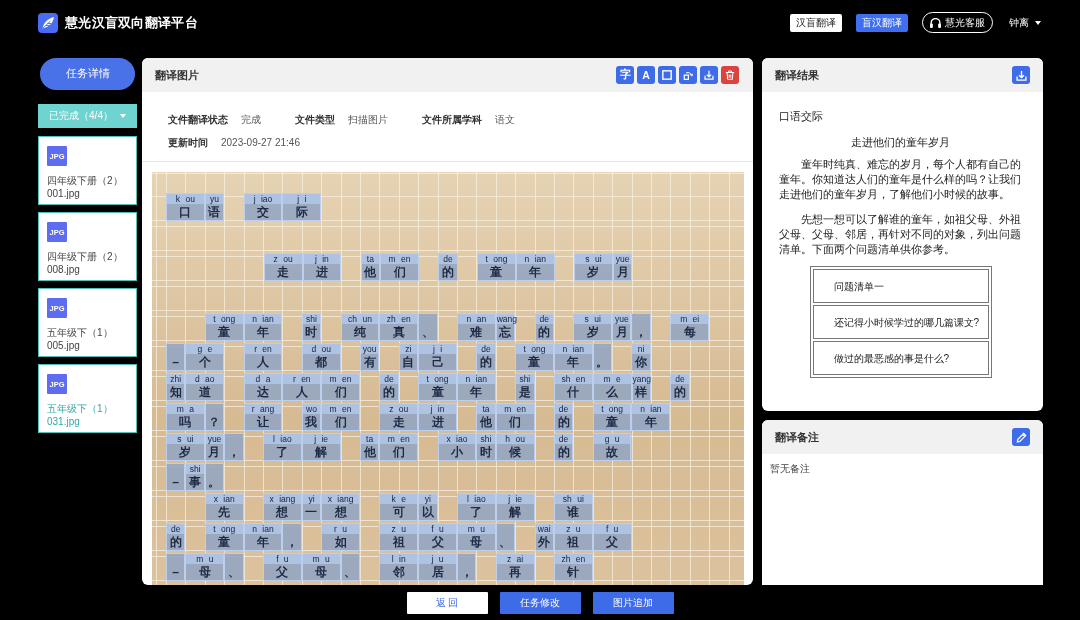 Image resolution: width=1080 pixels, height=620 pixels. Describe the element at coordinates (195, 482) in the screenshot. I see `character-label: 事` at that location.